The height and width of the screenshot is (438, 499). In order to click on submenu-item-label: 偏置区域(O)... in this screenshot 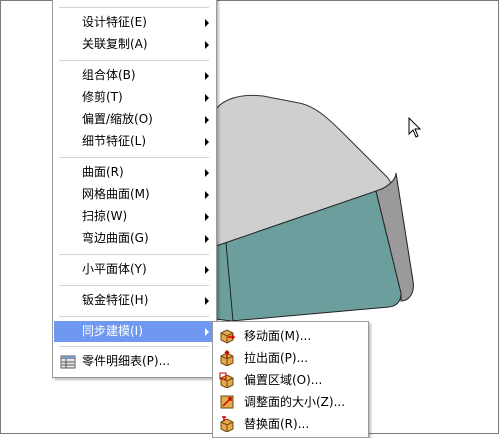, I will do `click(283, 380)`.